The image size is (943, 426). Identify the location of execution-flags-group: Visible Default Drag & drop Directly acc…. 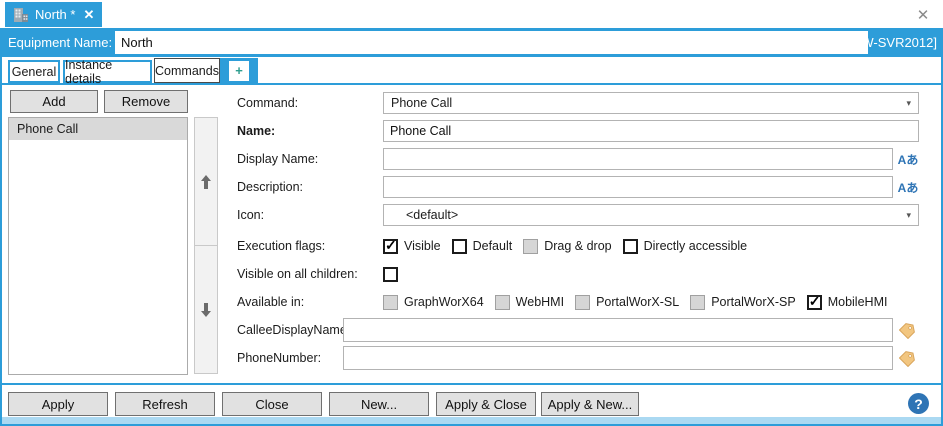
(570, 246).